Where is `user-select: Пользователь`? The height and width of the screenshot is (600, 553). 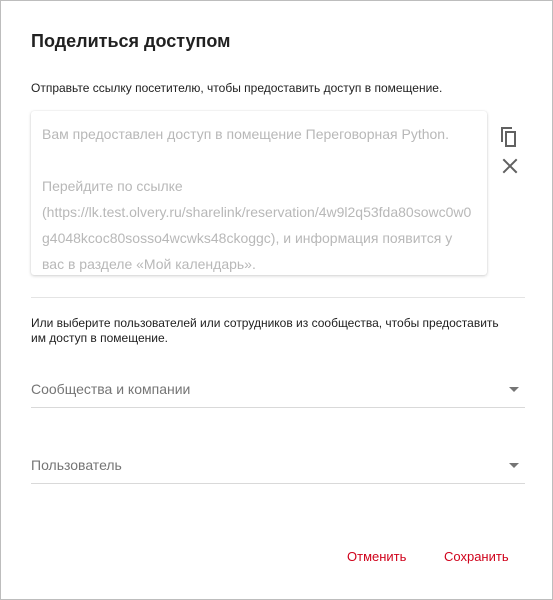
user-select: Пользователь is located at coordinates (278, 468).